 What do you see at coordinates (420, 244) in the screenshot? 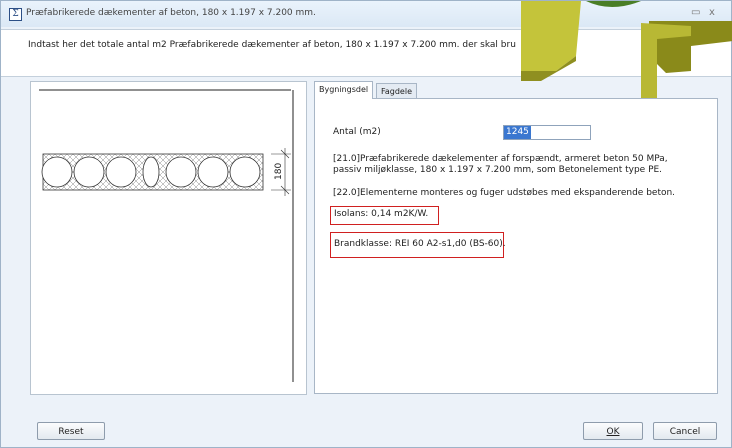
I see `brandklasse-text: Brandklasse: REI 60 A2-s1,d0 (BS-60).` at bounding box center [420, 244].